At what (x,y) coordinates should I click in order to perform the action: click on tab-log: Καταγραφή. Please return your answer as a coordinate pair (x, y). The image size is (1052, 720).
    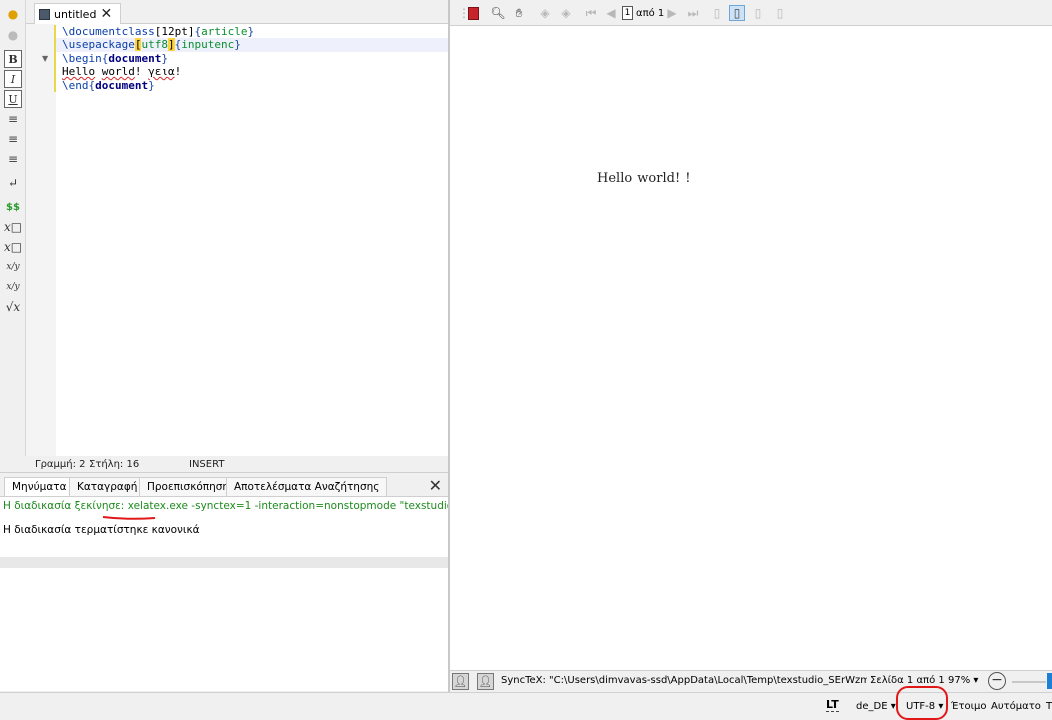
    Looking at the image, I should click on (107, 487).